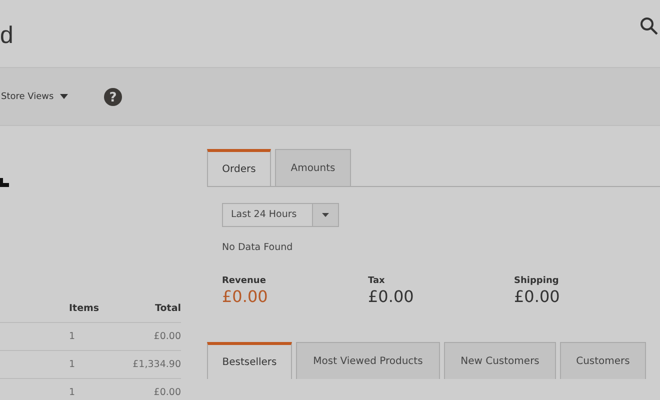  Describe the element at coordinates (368, 360) in the screenshot. I see `tab: Most Viewed Products` at that location.